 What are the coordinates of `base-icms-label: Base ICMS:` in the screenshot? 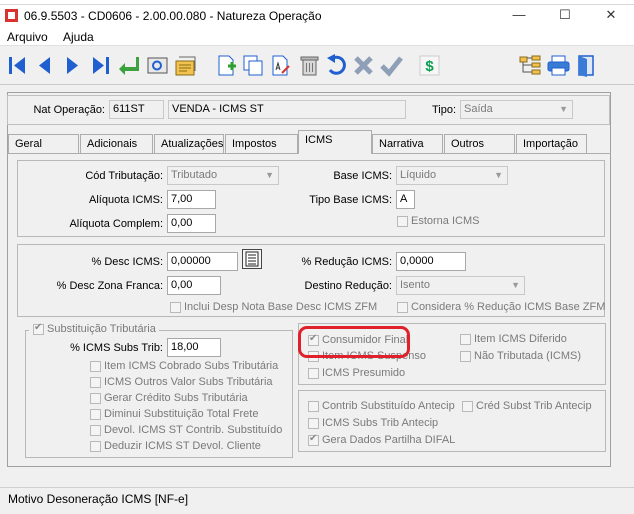 It's located at (362, 176).